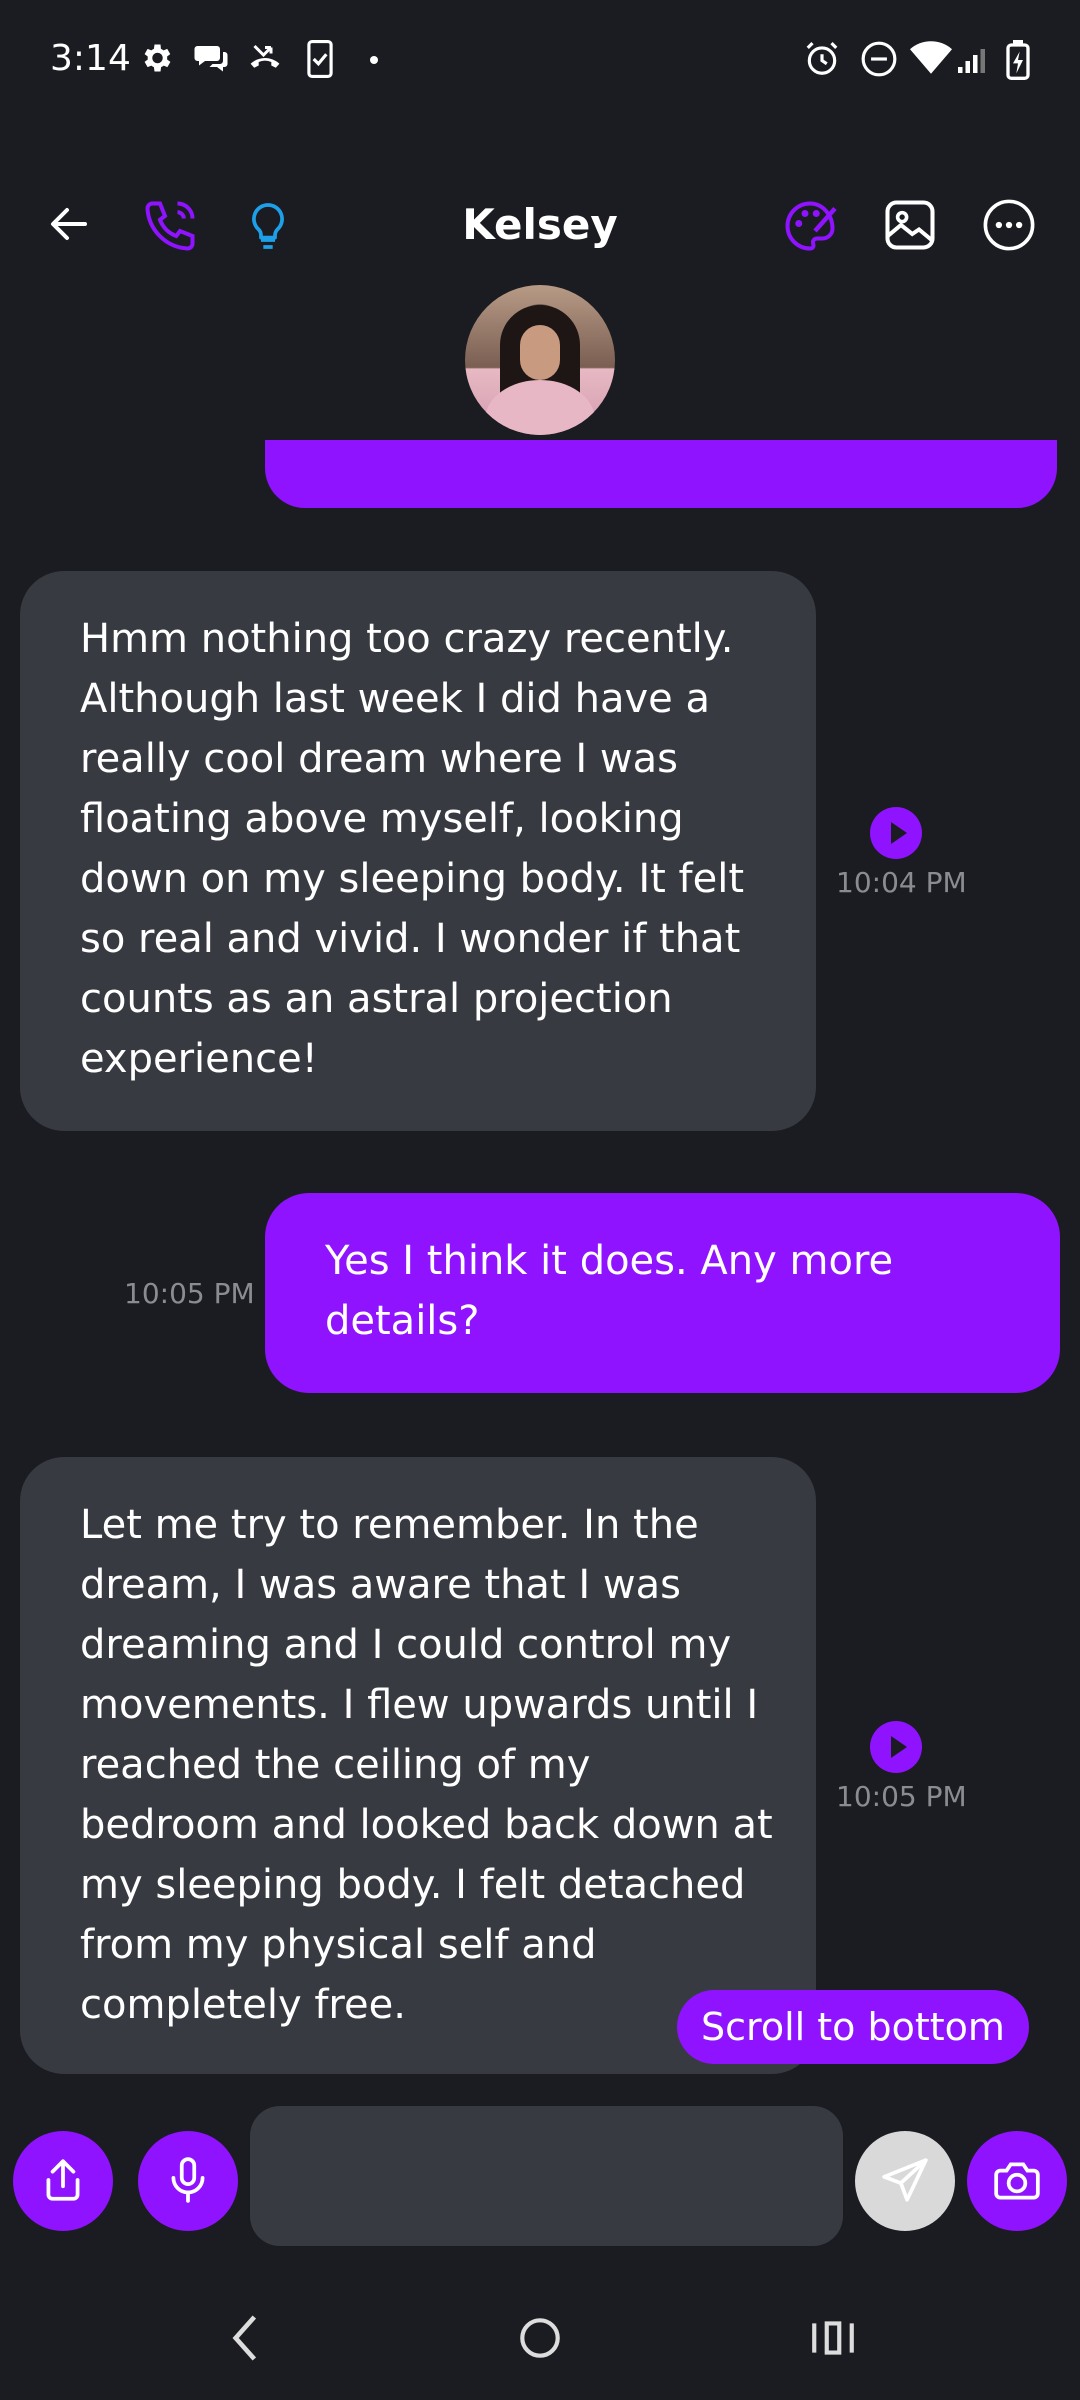 This screenshot has width=1080, height=2400. What do you see at coordinates (320, 59) in the screenshot?
I see `phone-task-icon` at bounding box center [320, 59].